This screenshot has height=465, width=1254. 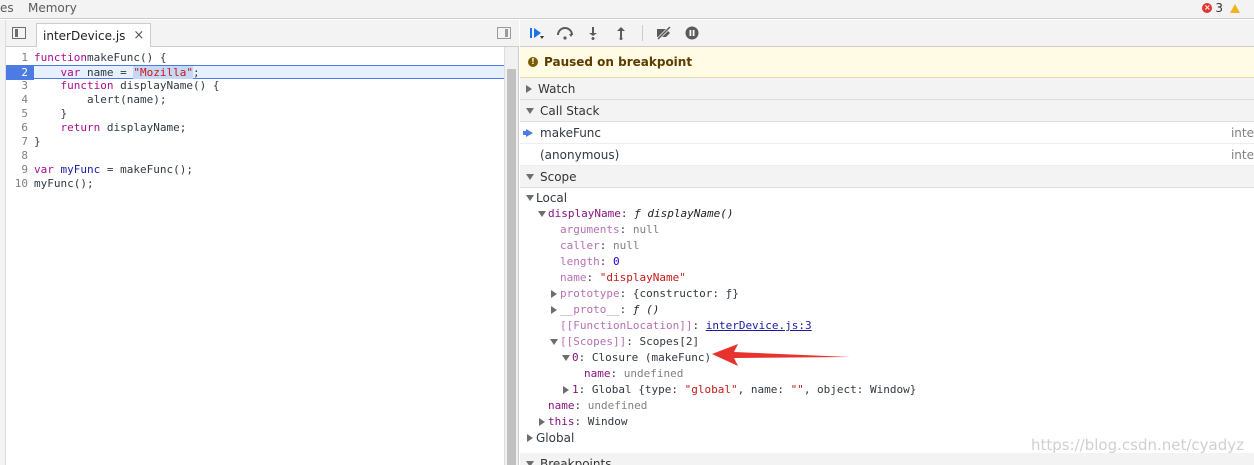 What do you see at coordinates (255, 142) in the screenshot?
I see `code-line: 7}` at bounding box center [255, 142].